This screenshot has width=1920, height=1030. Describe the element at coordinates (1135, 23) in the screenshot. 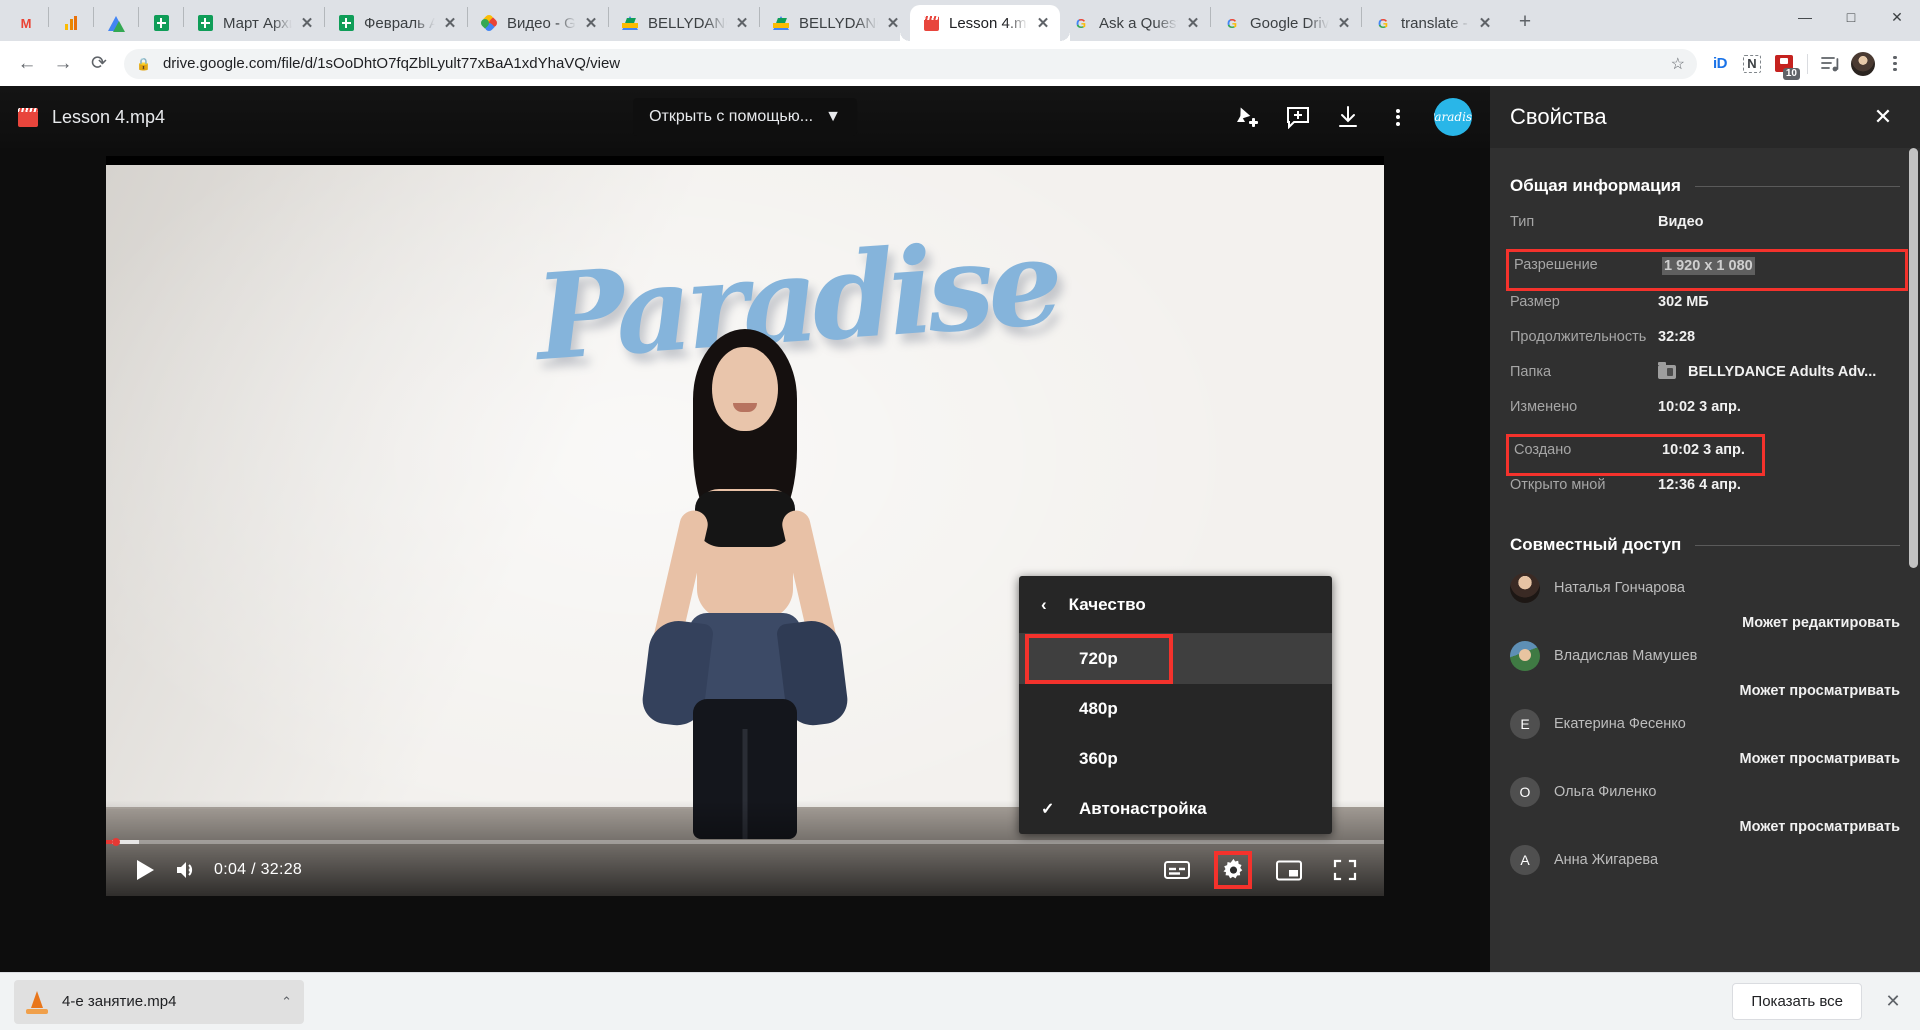

I see `tab-ask-a-question: G Ask a Quest ✕` at that location.